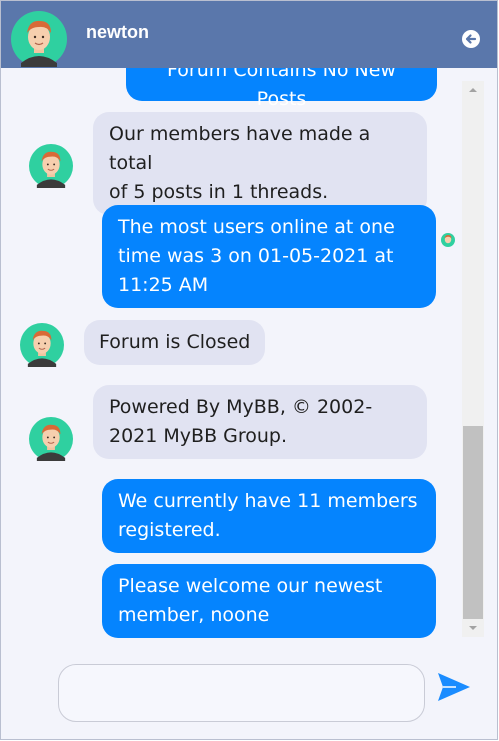 This screenshot has height=741, width=499. Describe the element at coordinates (240, 148) in the screenshot. I see `message-line: Our members have made a total` at that location.